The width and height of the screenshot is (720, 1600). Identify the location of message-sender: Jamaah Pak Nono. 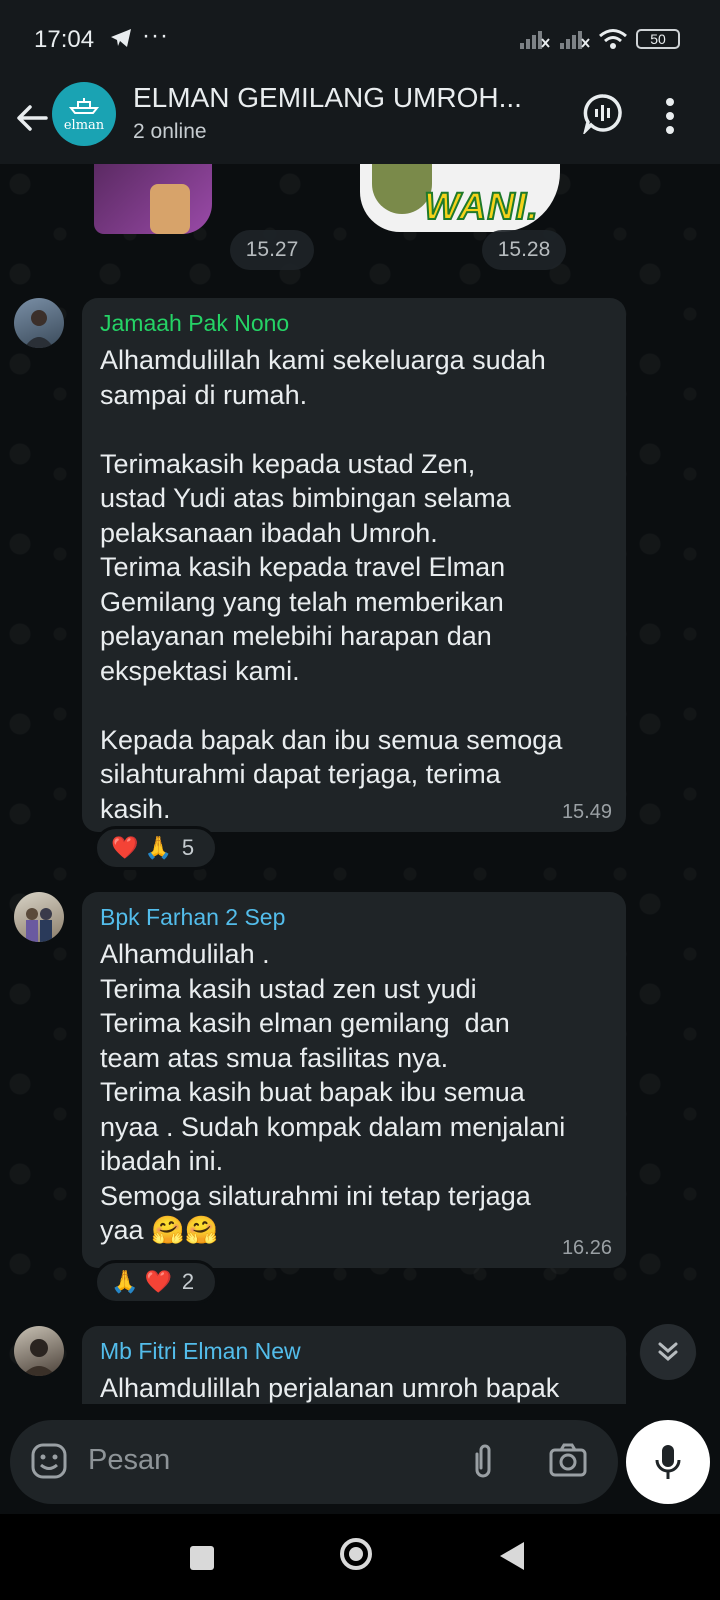
(354, 323).